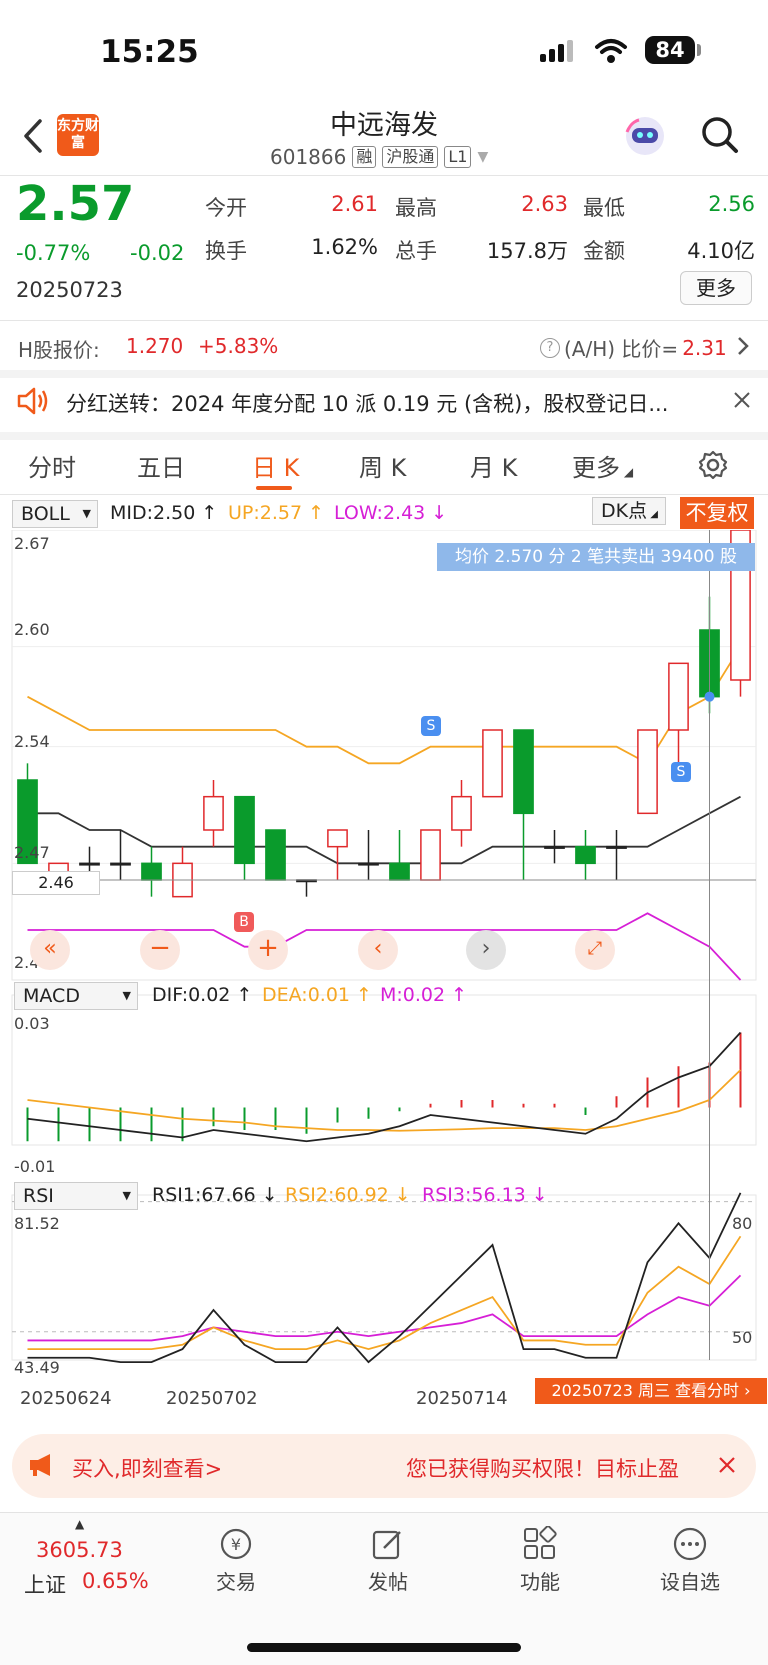 The image size is (768, 1665). What do you see at coordinates (226, 251) in the screenshot?
I see `turnover-label: 换手` at bounding box center [226, 251].